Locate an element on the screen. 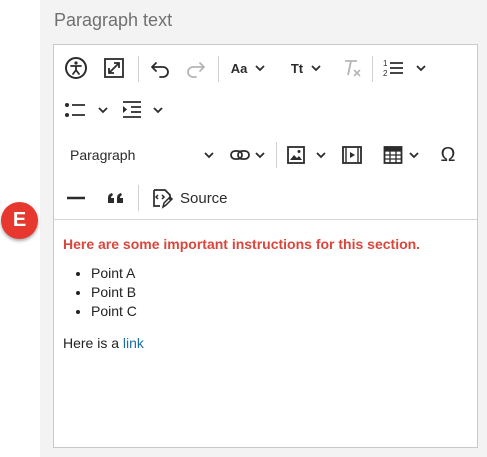 The height and width of the screenshot is (457, 487). special-characters-button: Ω is located at coordinates (448, 155).